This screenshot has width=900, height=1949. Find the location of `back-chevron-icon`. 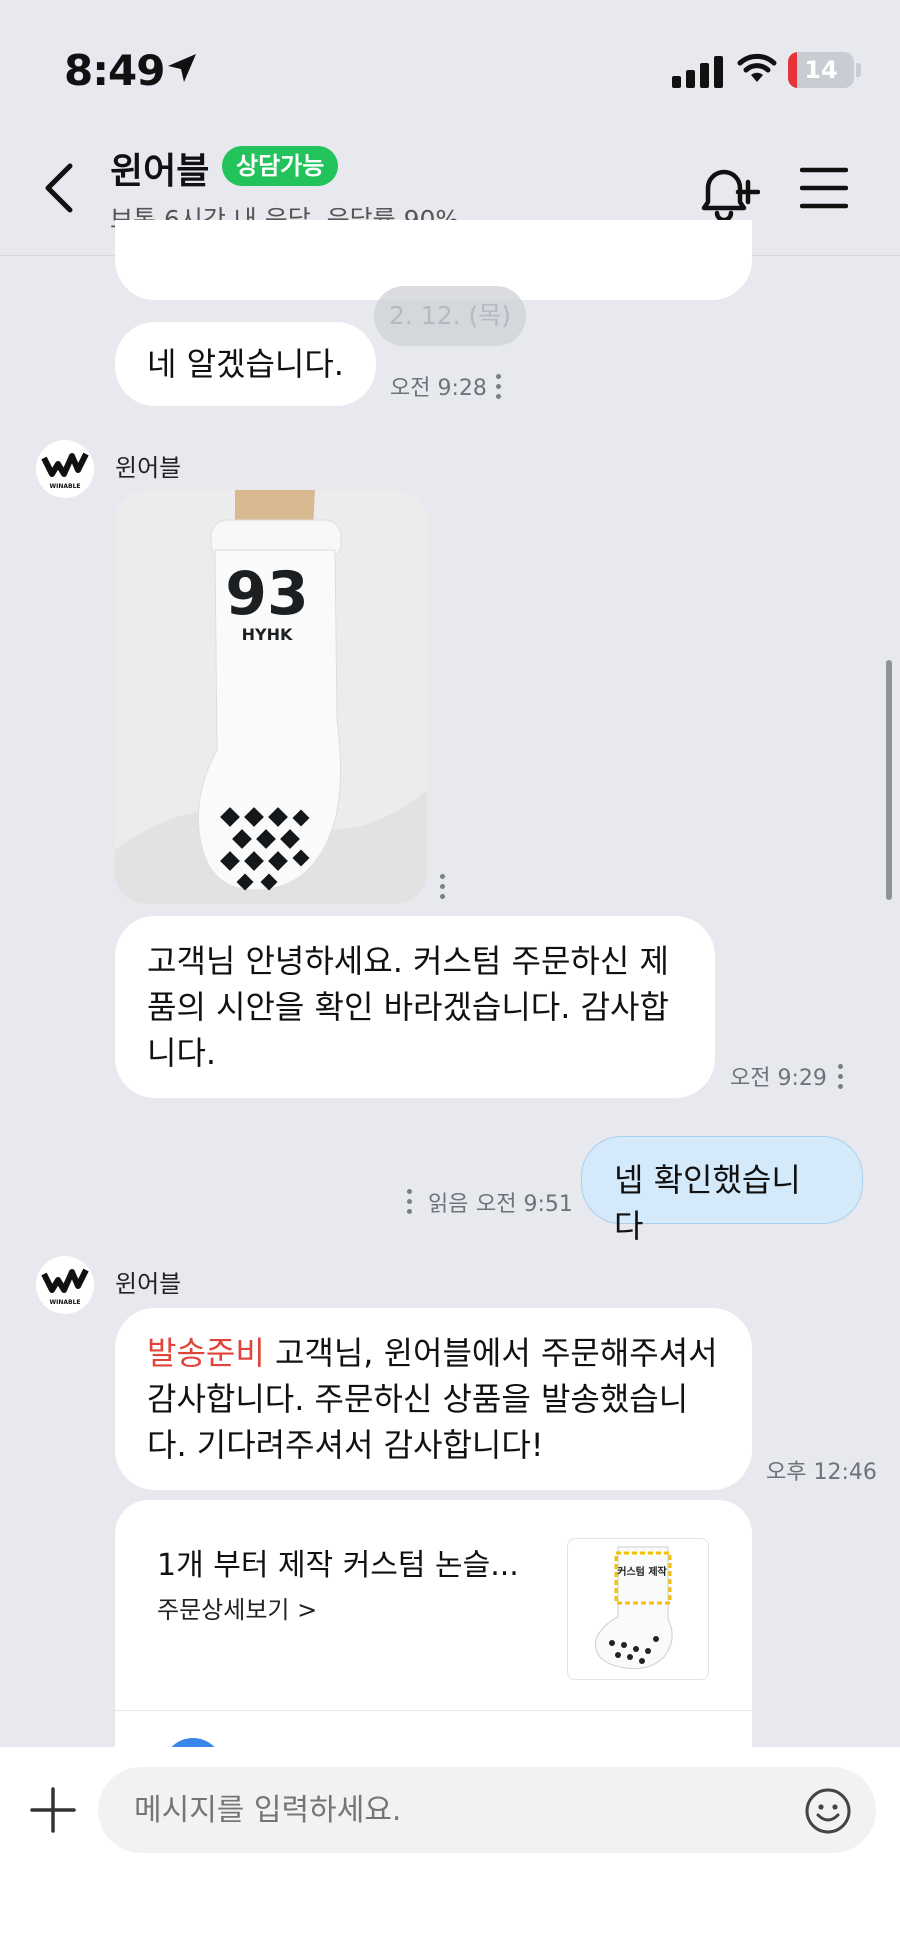

back-chevron-icon is located at coordinates (60, 188).